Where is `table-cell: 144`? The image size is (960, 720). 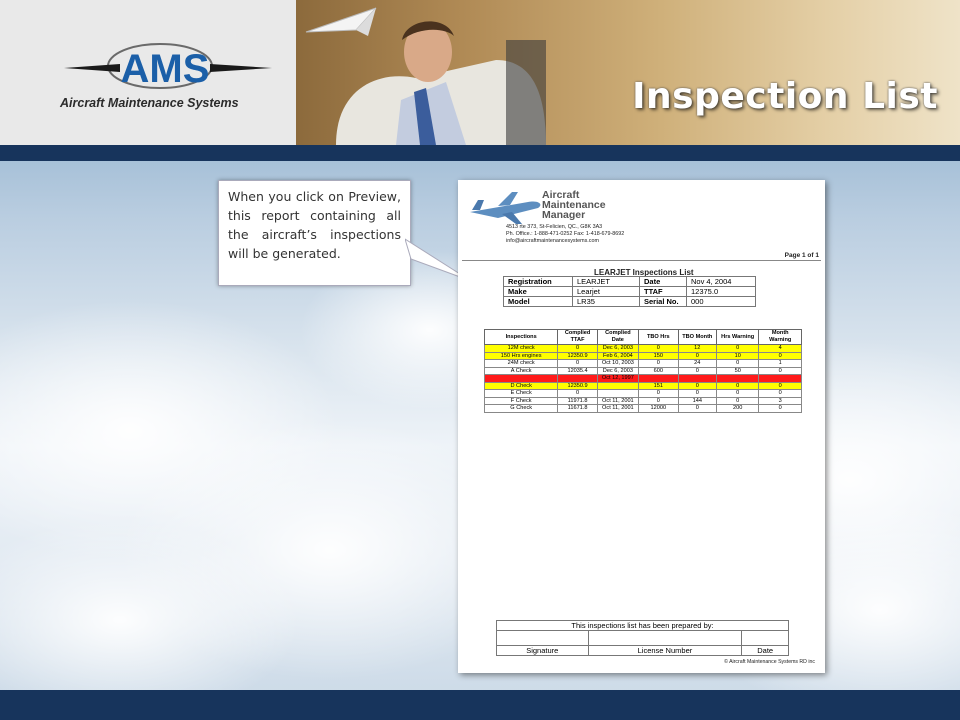
table-cell: 144 is located at coordinates (697, 400).